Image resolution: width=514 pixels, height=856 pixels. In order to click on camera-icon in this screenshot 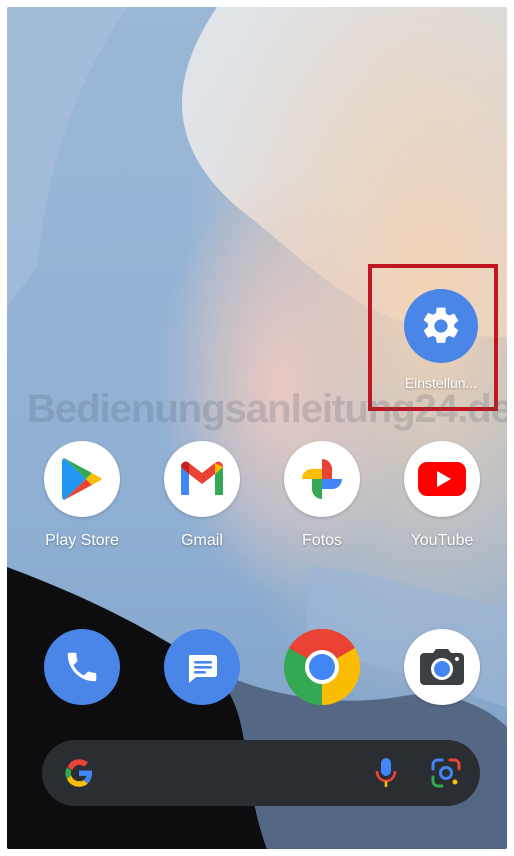, I will do `click(442, 667)`.